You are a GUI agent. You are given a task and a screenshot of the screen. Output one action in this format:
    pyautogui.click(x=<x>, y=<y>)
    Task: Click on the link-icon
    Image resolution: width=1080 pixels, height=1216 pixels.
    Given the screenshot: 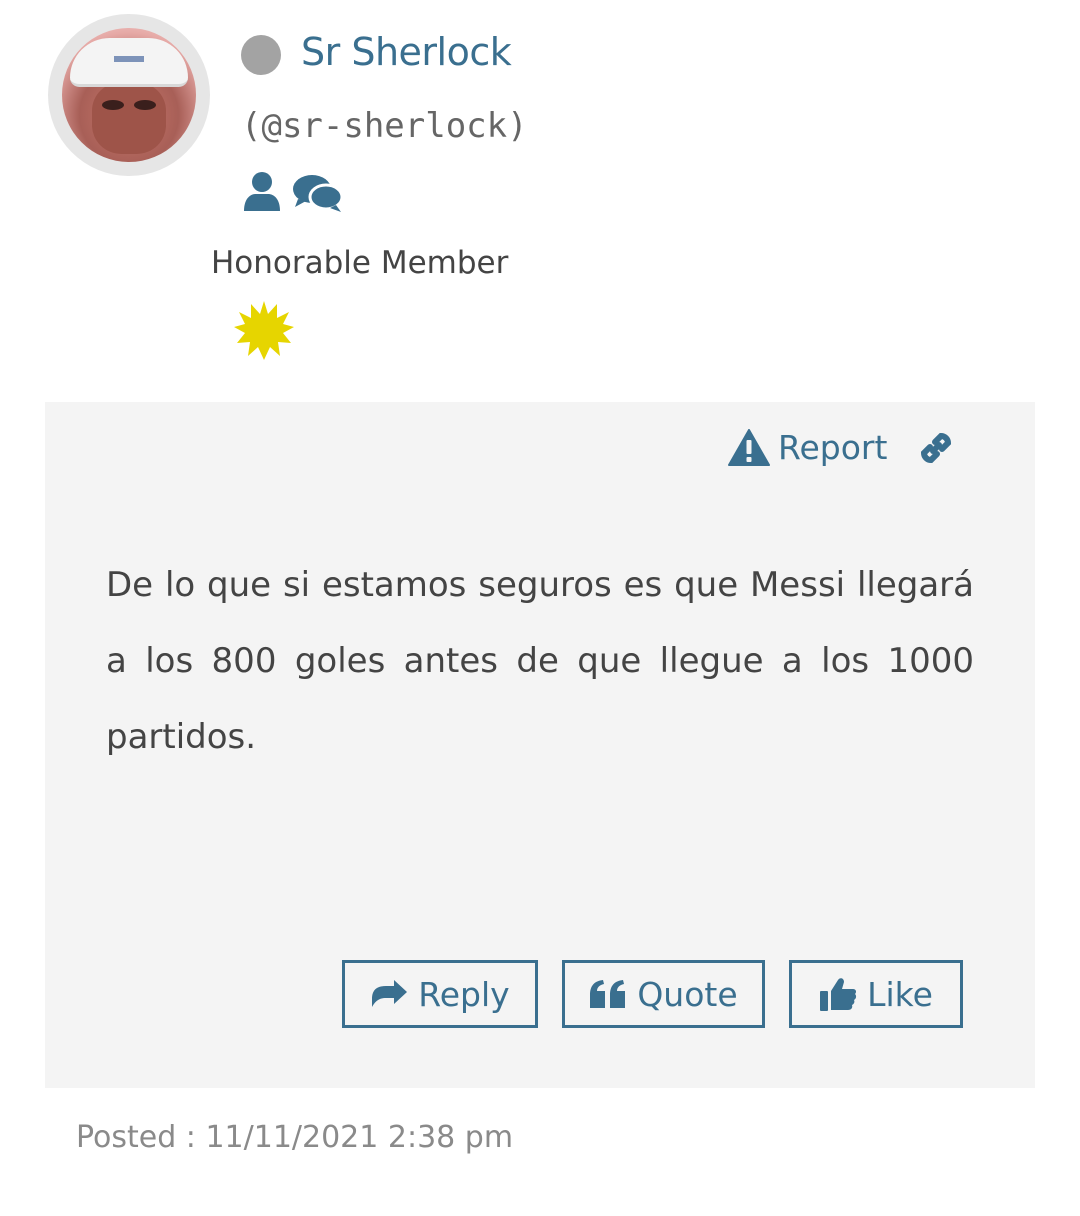 What is the action you would take?
    pyautogui.click(x=936, y=448)
    